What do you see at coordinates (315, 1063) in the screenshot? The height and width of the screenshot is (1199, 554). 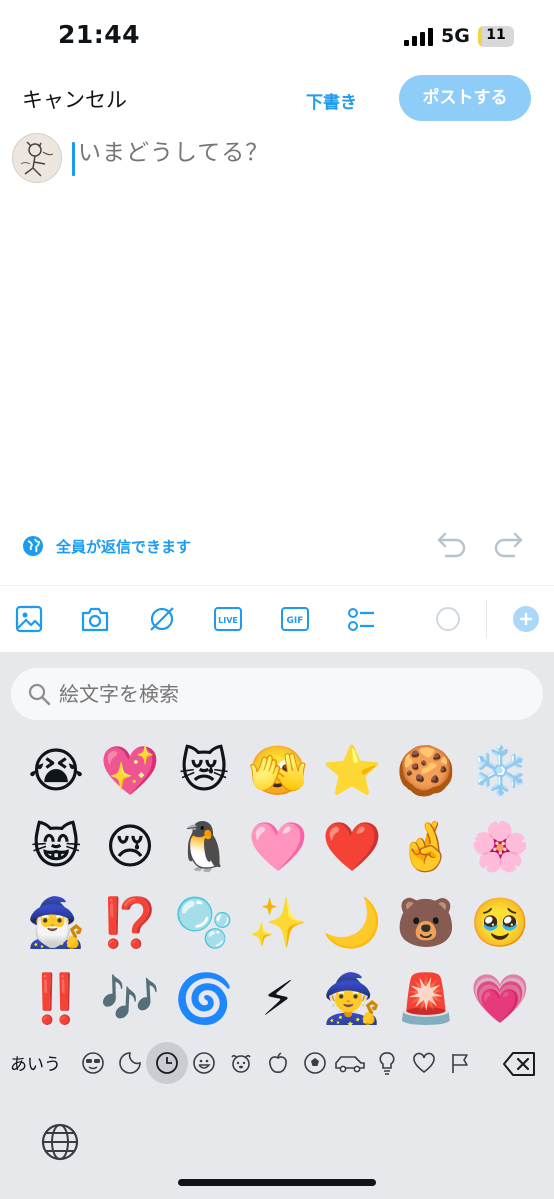 I see `activity-icon` at bounding box center [315, 1063].